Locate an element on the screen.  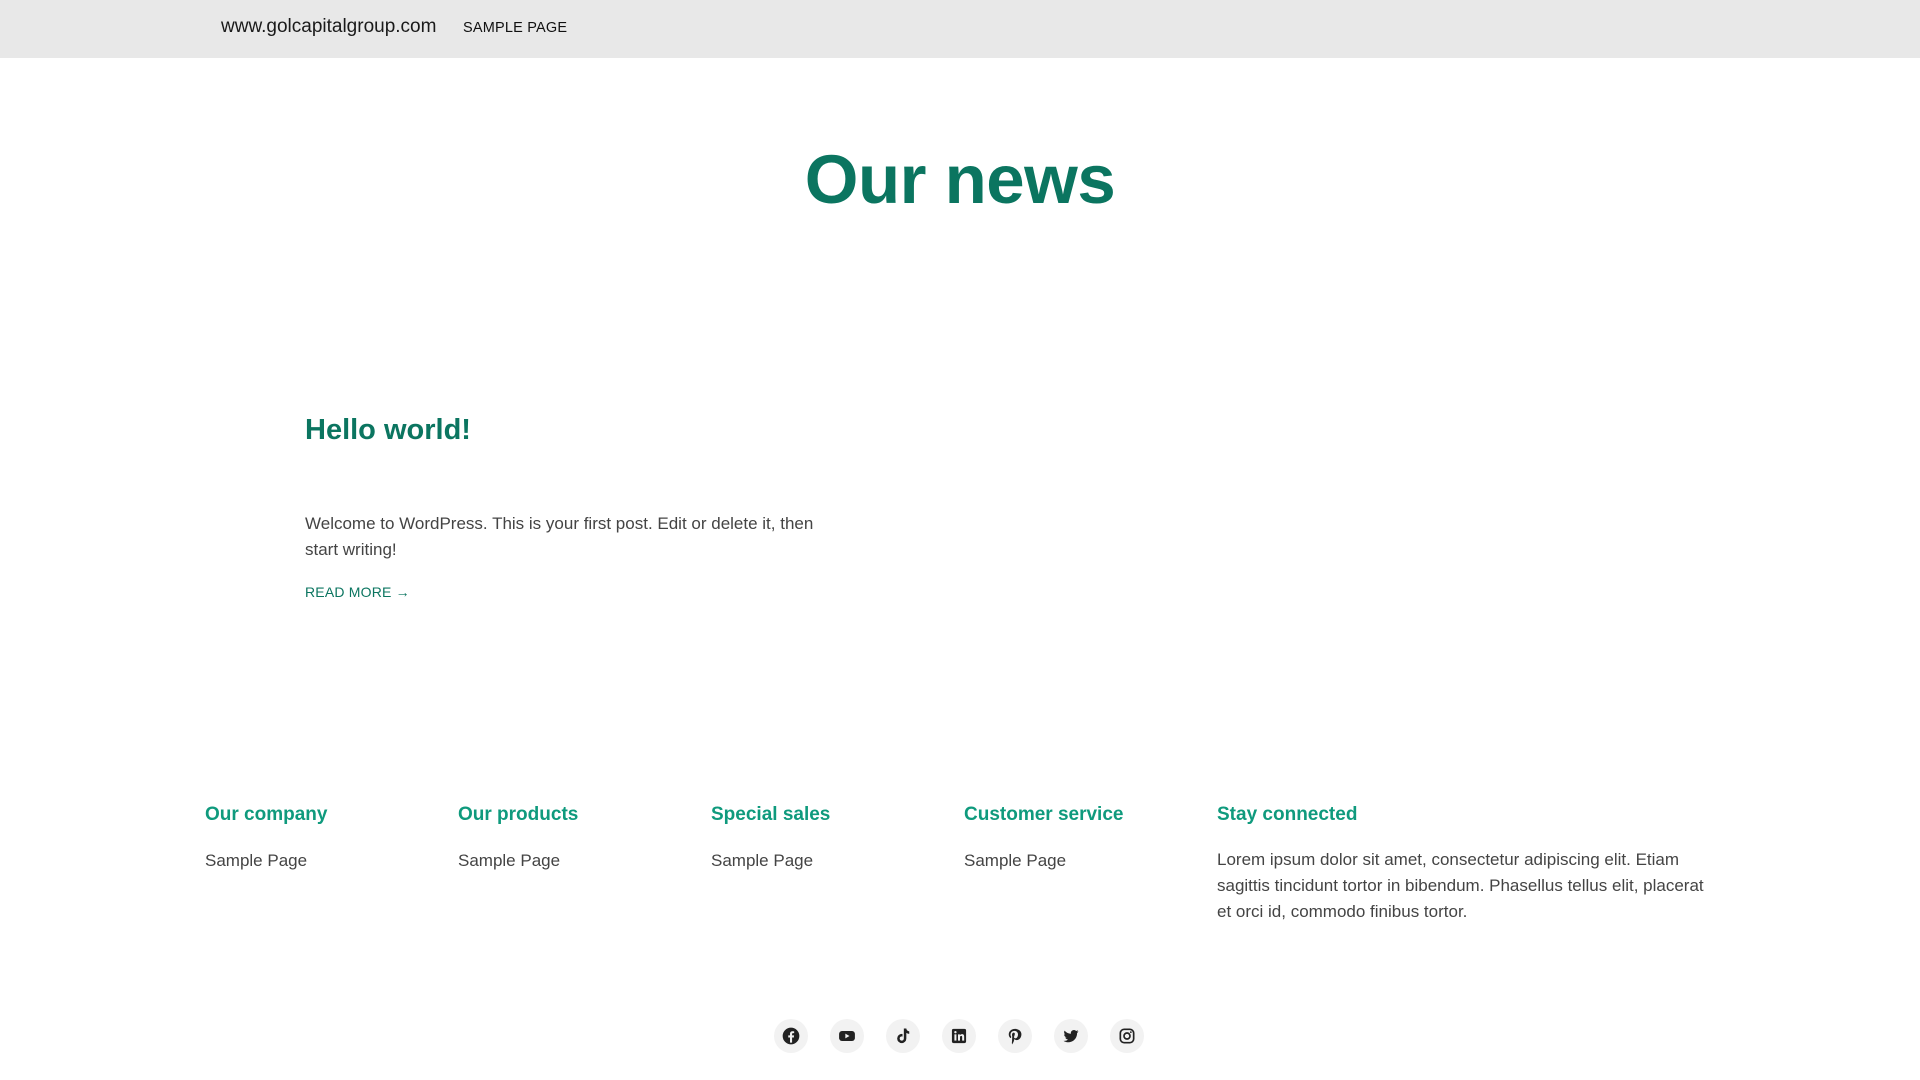
footer-heading: Customer service is located at coordinates (1044, 814).